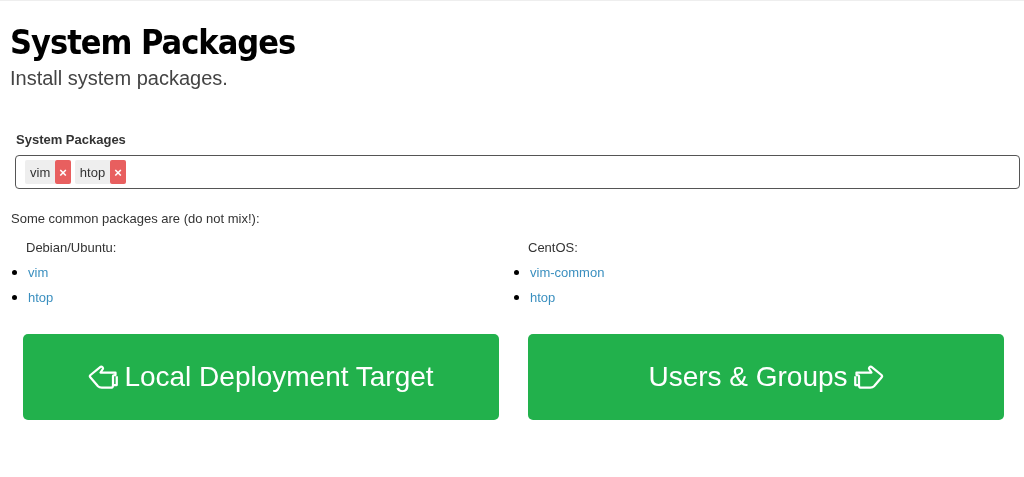  I want to click on tag-label: vim, so click(40, 172).